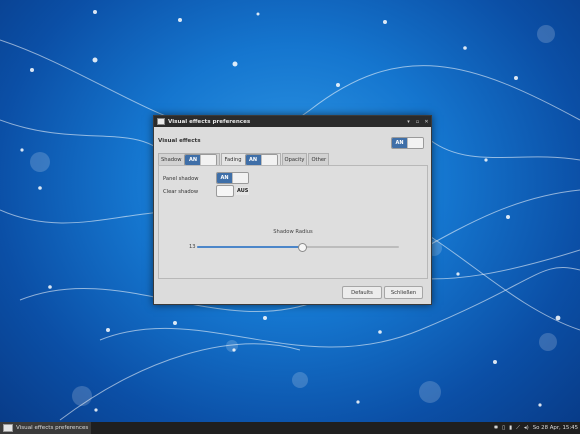  I want to click on tab-fading: Fading AN, so click(251, 159).